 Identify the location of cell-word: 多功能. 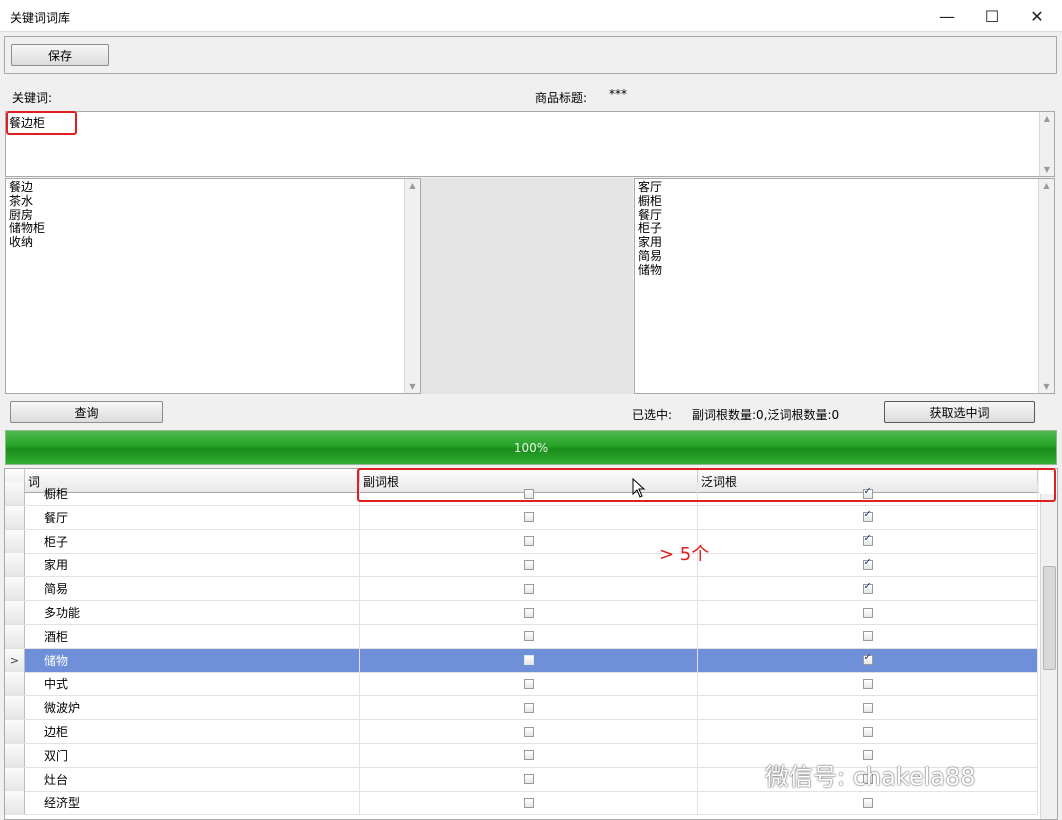
(192, 612).